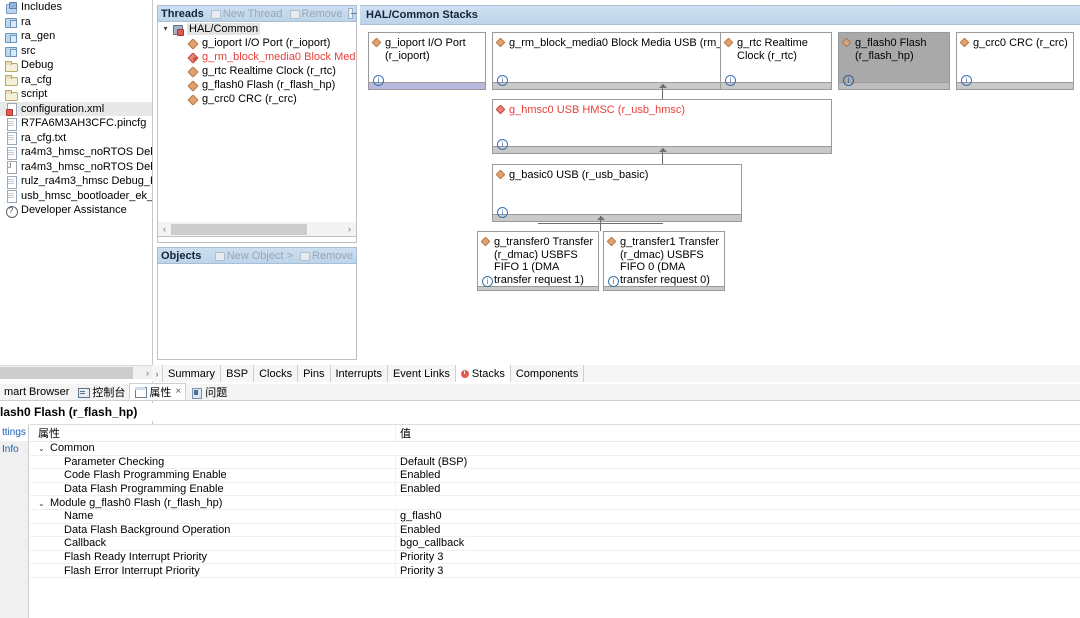 Image resolution: width=1080 pixels, height=618 pixels. What do you see at coordinates (257, 312) in the screenshot?
I see `objects-list` at bounding box center [257, 312].